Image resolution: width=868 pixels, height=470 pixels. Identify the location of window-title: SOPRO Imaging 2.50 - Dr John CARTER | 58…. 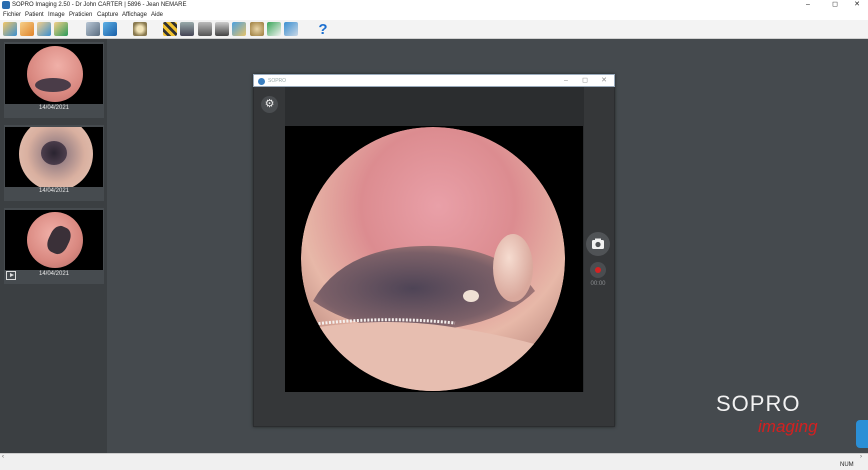
(99, 5).